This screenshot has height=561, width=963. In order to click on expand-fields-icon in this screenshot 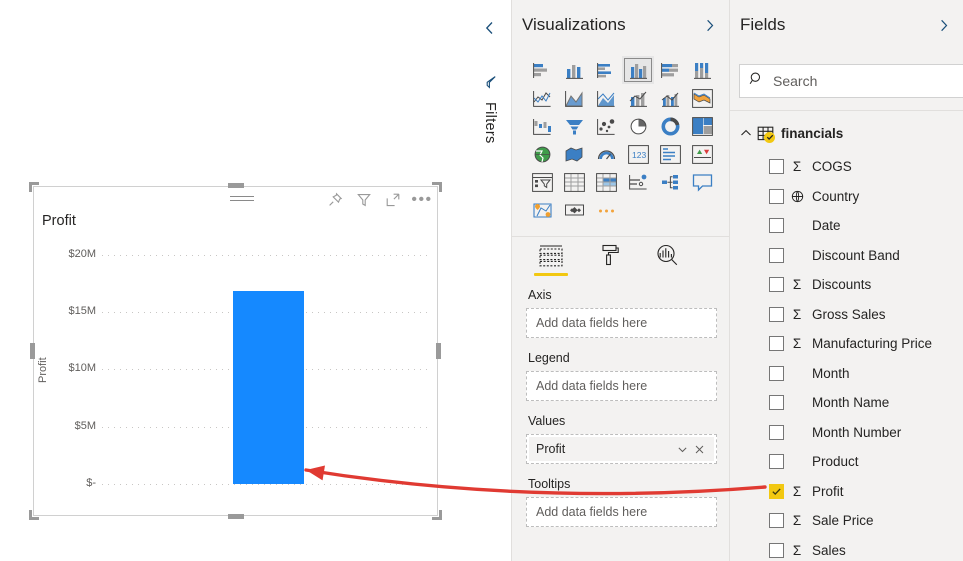, I will do `click(943, 25)`.